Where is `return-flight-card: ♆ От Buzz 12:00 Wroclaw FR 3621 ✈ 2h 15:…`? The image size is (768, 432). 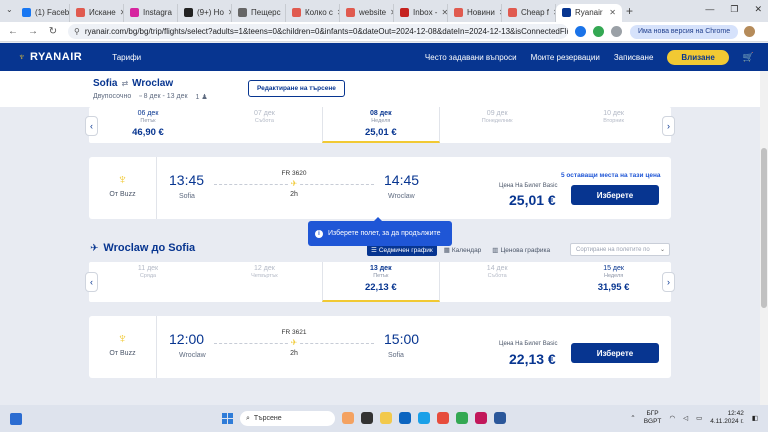
return-flight-card: ♆ От Buzz 12:00 Wroclaw FR 3621 ✈ 2h 15:… is located at coordinates (380, 347).